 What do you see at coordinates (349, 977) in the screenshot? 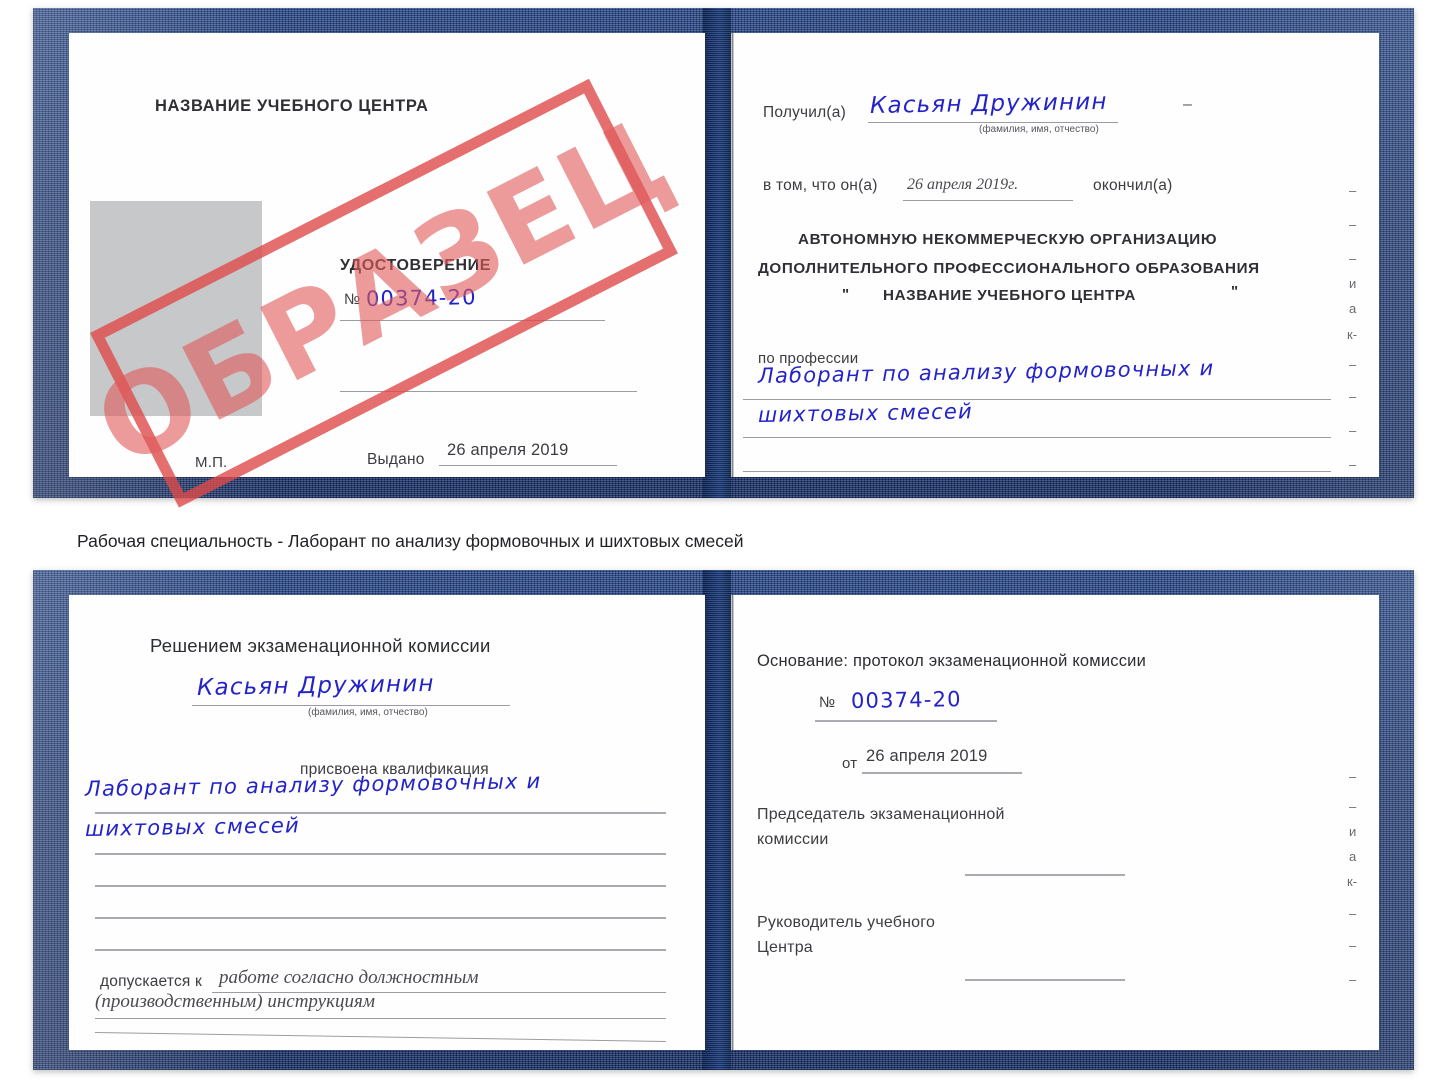
I see `bottom-left-admitted-1: работе согласно должностным` at bounding box center [349, 977].